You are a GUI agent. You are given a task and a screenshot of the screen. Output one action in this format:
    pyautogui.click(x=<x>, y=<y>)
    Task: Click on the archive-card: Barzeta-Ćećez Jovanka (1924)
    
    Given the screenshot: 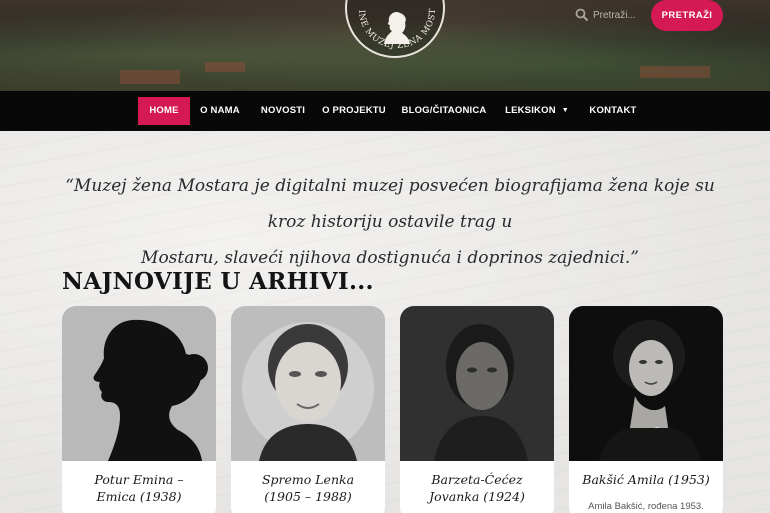 What is the action you would take?
    pyautogui.click(x=477, y=409)
    